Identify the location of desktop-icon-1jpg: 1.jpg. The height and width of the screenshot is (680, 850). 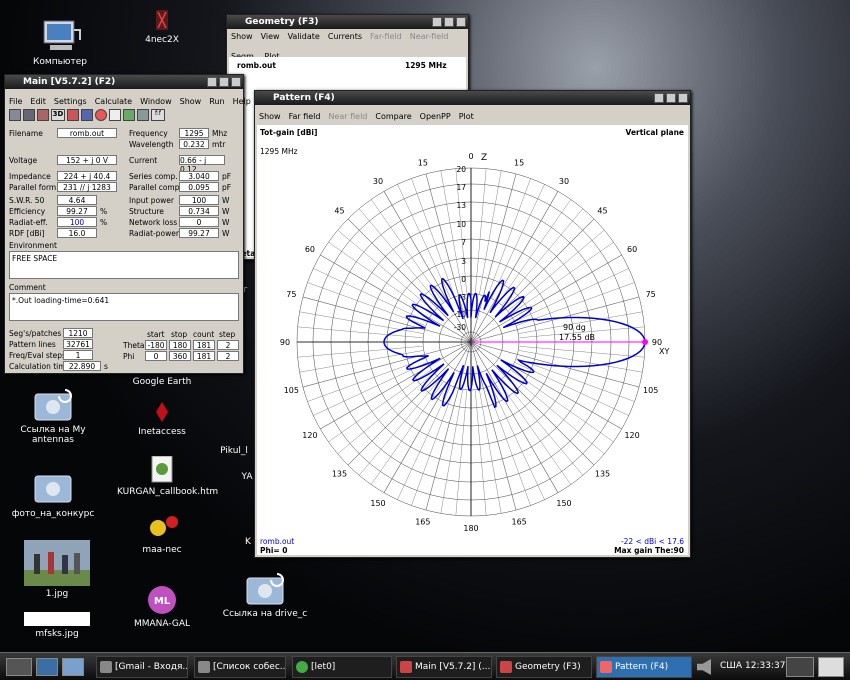
(57, 569).